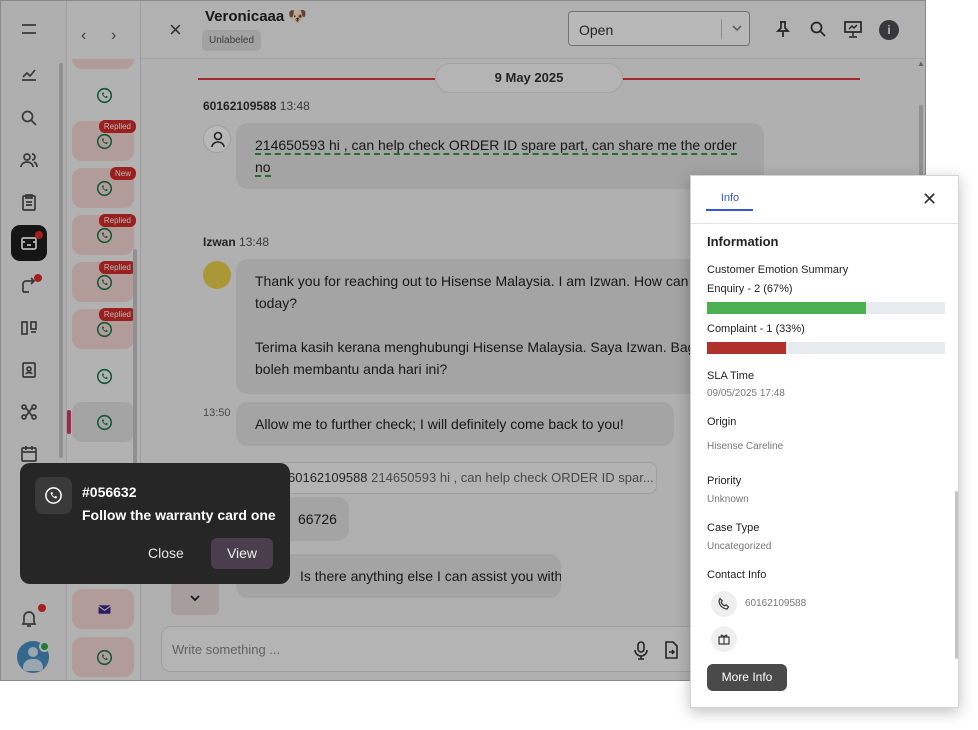 This screenshot has width=978, height=730. What do you see at coordinates (316, 79) in the screenshot?
I see `date-line-left` at bounding box center [316, 79].